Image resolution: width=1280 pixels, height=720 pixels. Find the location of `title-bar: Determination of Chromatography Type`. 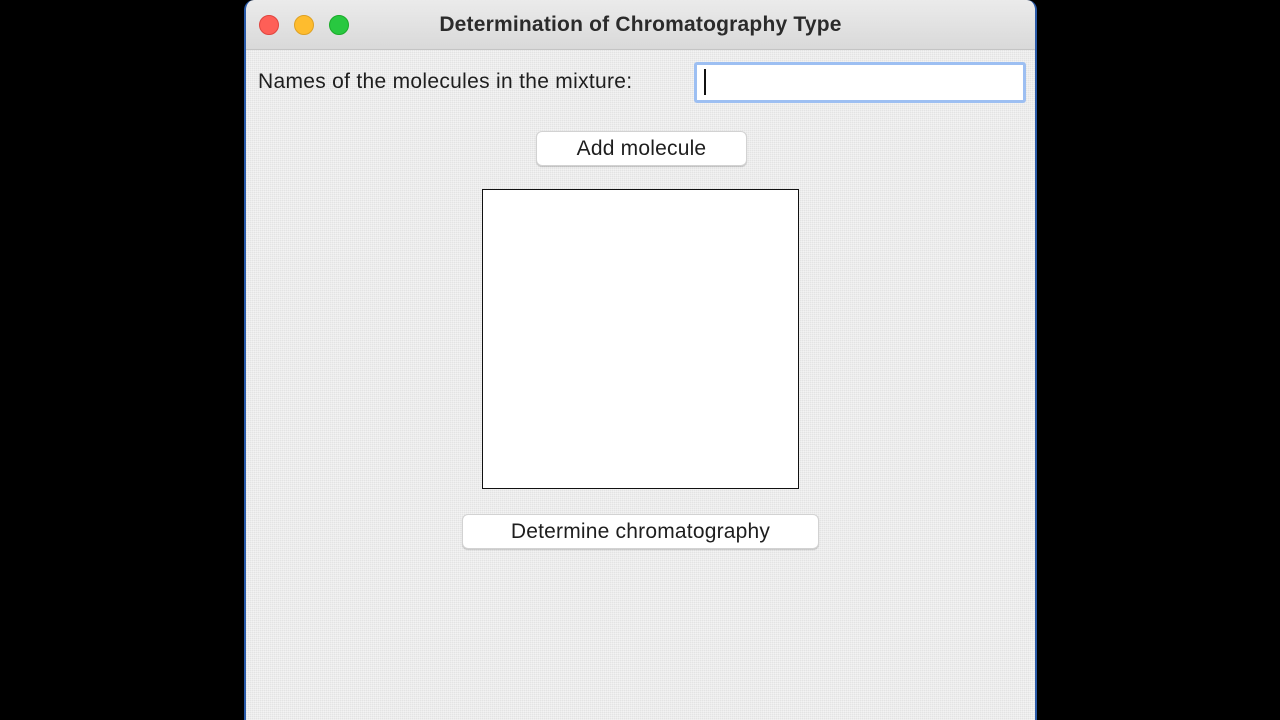

title-bar: Determination of Chromatography Type is located at coordinates (640, 25).